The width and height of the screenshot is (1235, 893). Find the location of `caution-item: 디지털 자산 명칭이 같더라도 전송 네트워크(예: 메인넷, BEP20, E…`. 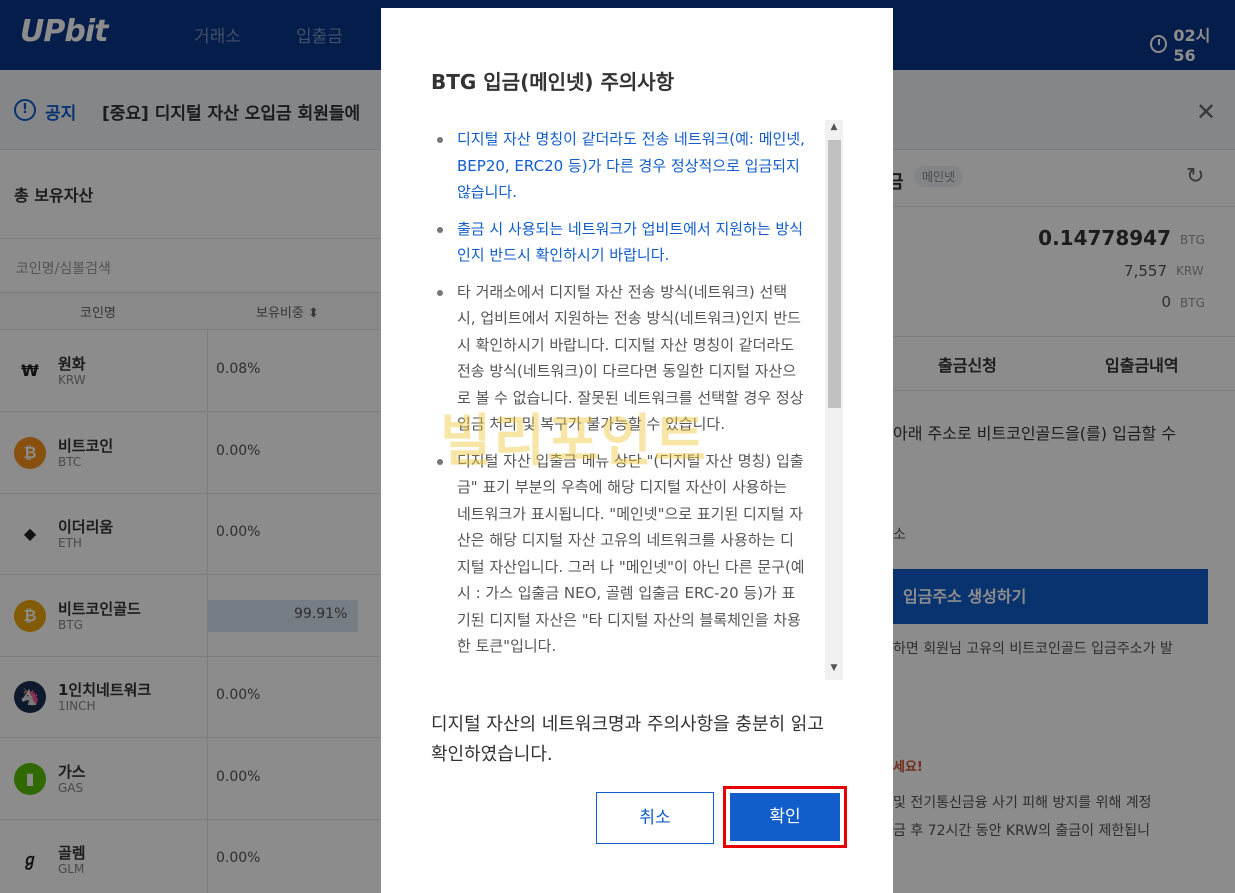

caution-item: 디지털 자산 명칭이 같더라도 전송 네트워크(예: 메인넷, BEP20, E… is located at coordinates (618, 166).